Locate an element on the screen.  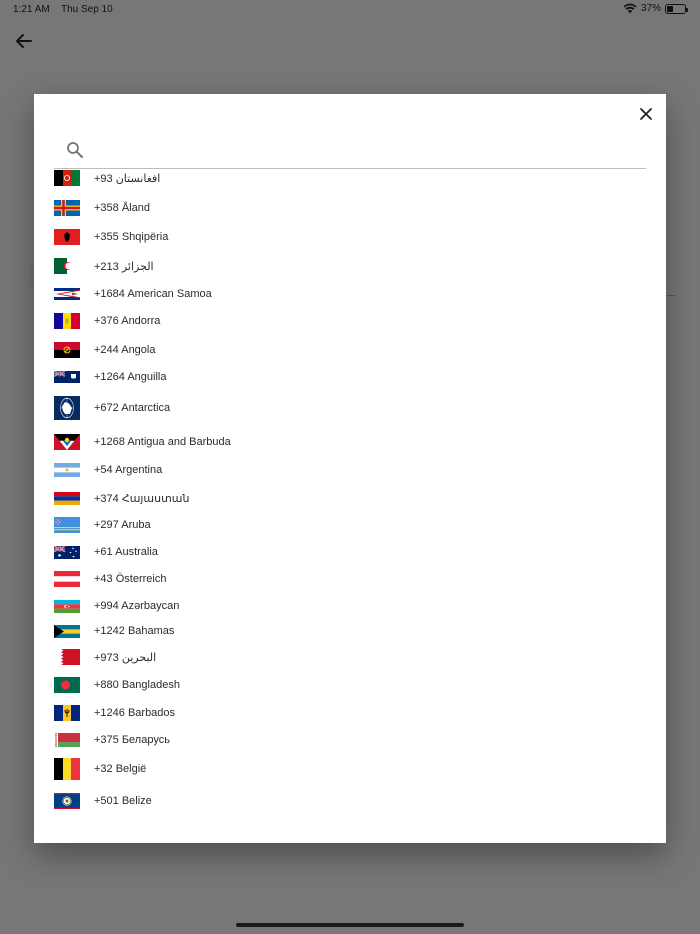
flag-ar-icon is located at coordinates (67, 470).